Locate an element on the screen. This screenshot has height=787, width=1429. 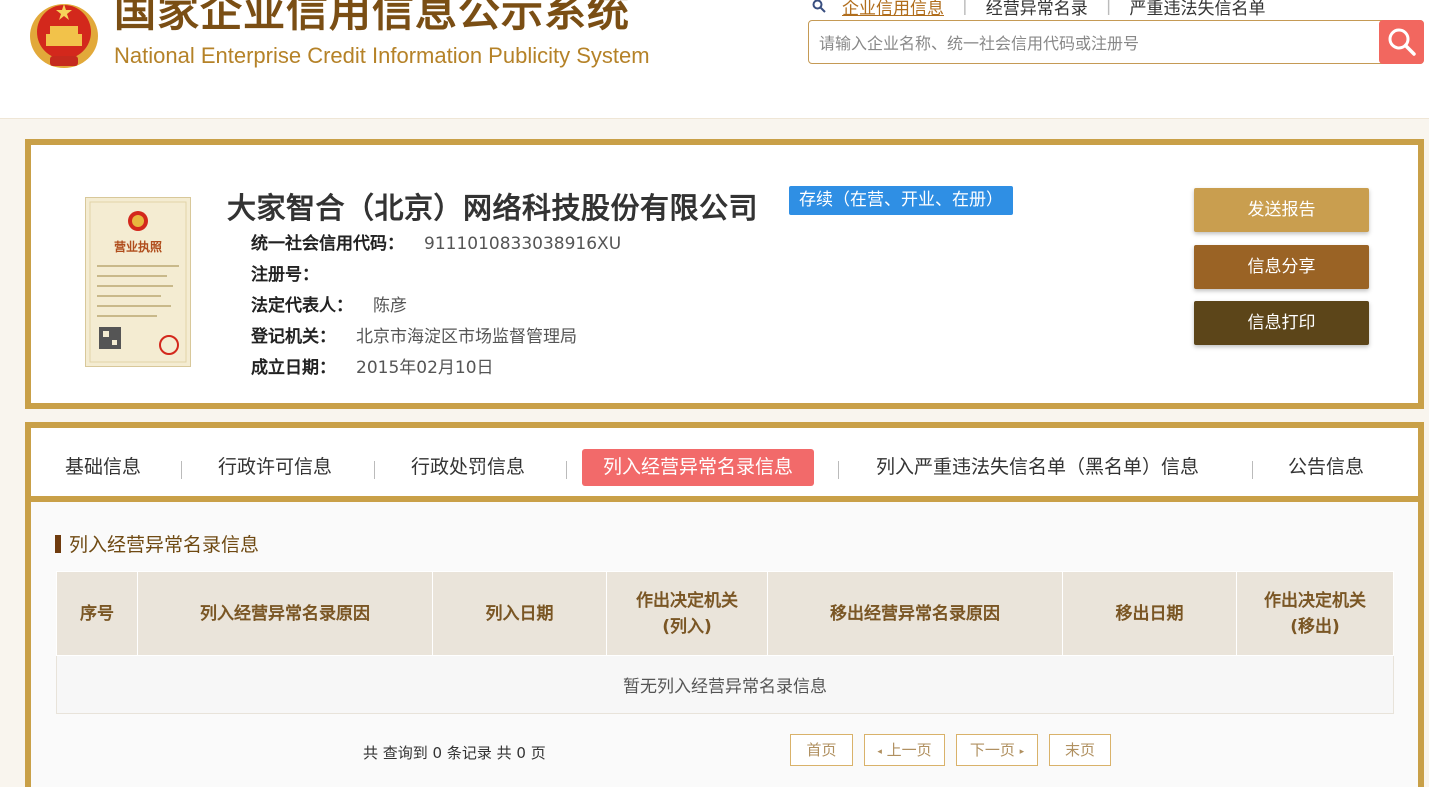
section-title-text: 列入经营异常名录信息 is located at coordinates (164, 545).